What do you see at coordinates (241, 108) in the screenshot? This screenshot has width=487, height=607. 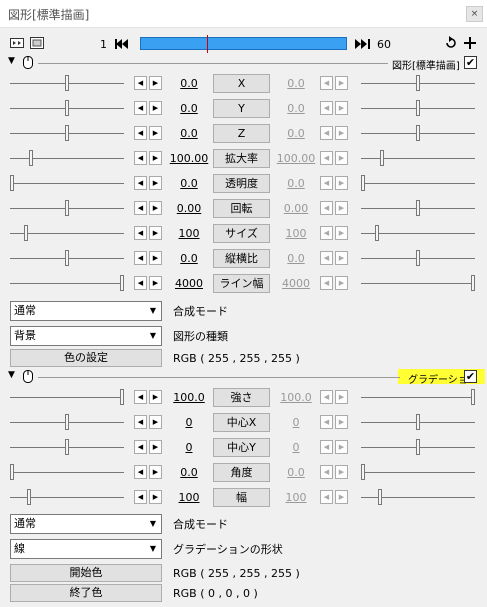 I see `param-name-button: Y` at bounding box center [241, 108].